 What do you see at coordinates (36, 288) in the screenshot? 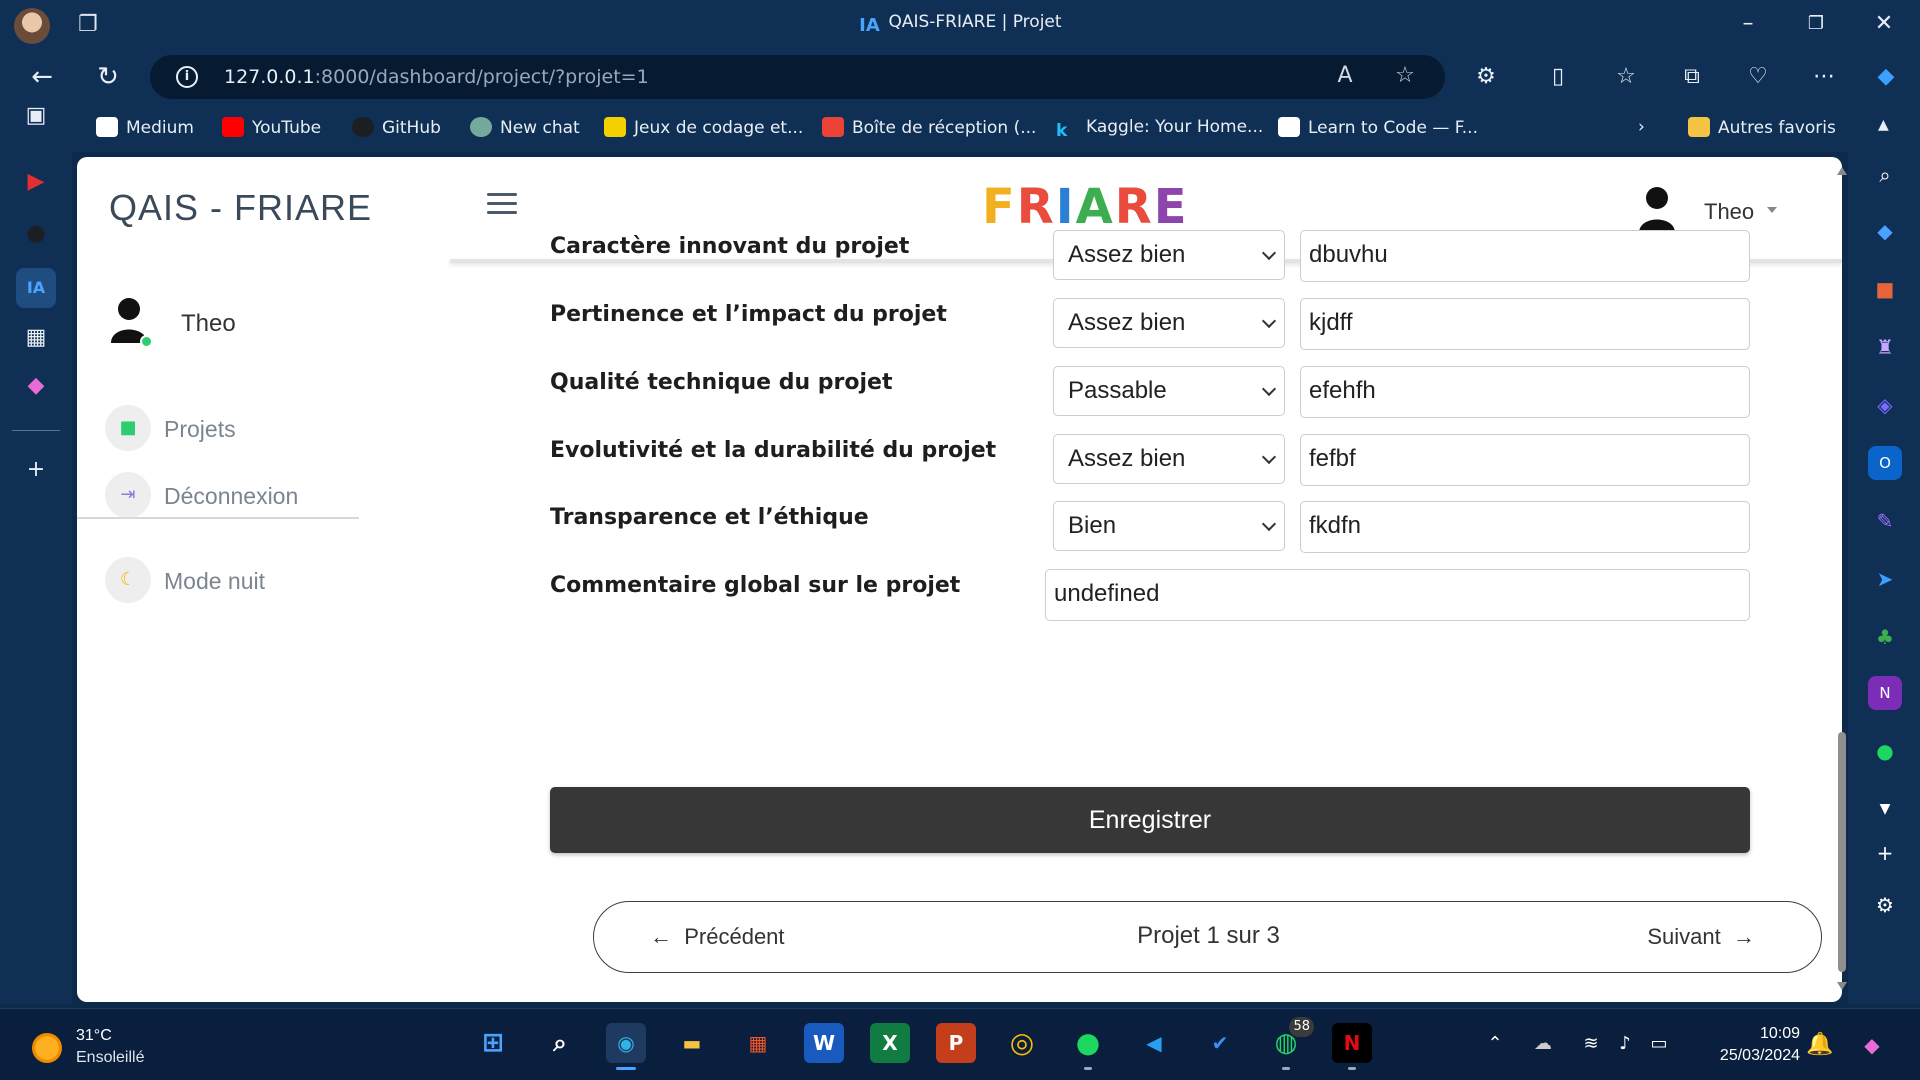
I see `qais-friare-tab-icon: IA` at bounding box center [36, 288].